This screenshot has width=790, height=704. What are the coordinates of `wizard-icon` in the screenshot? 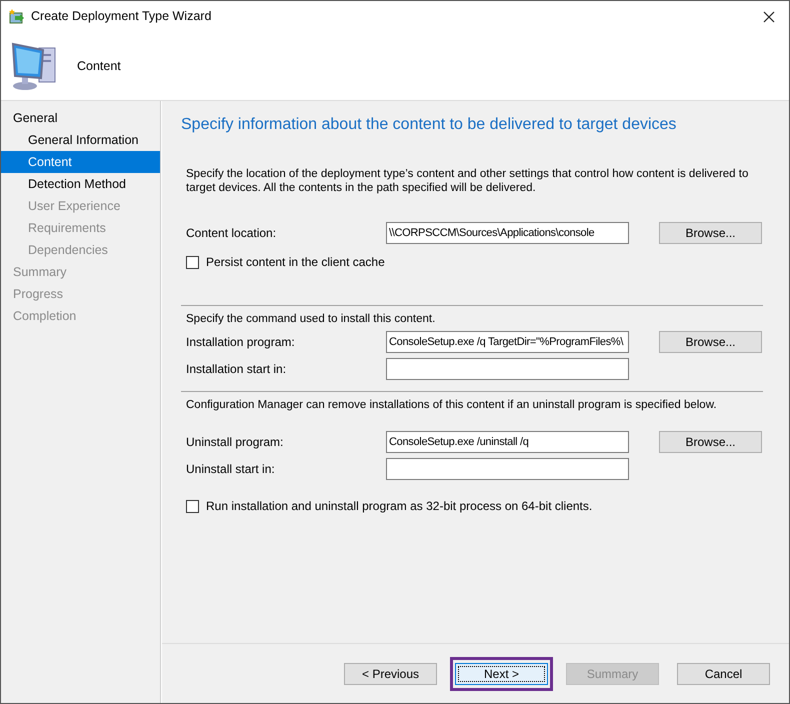 It's located at (17, 16).